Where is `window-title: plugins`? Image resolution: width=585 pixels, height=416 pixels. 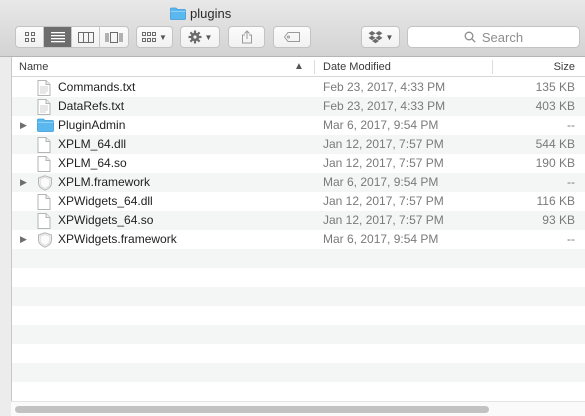 window-title: plugins is located at coordinates (200, 13).